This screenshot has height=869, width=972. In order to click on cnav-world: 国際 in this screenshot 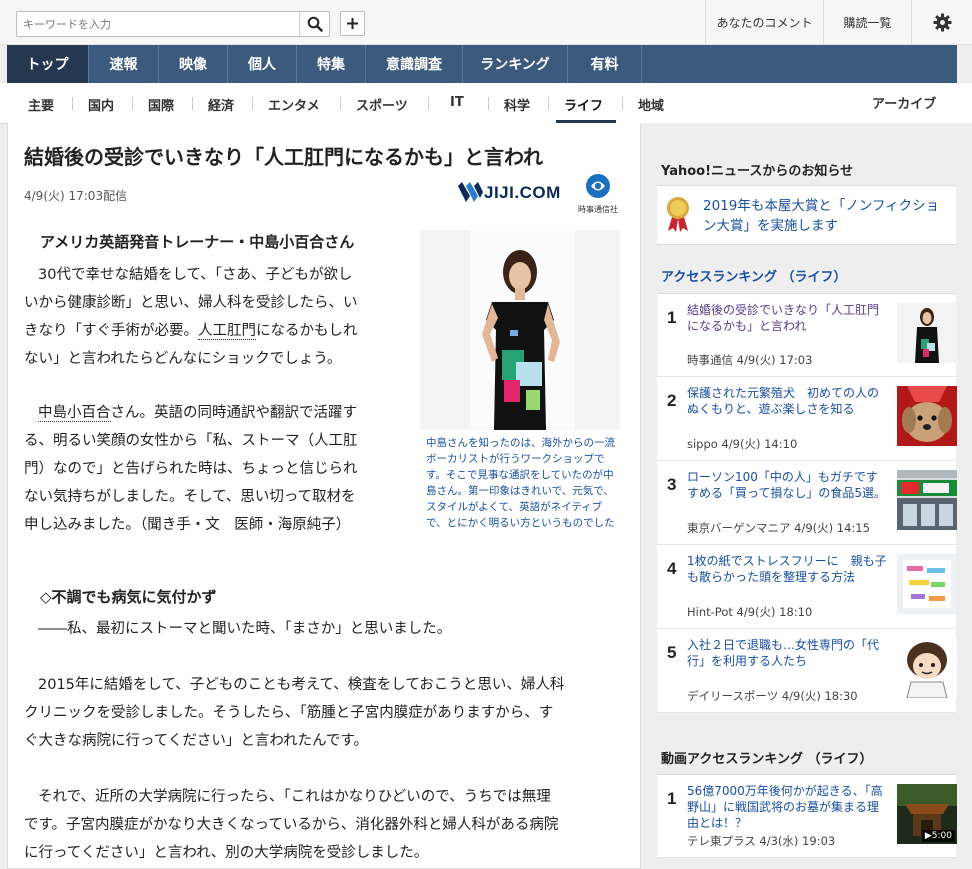, I will do `click(161, 104)`.